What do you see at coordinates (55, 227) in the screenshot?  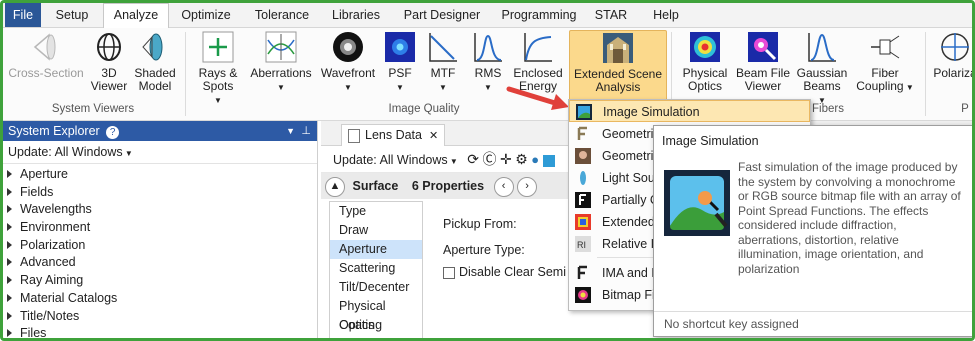 I see `tree-item-label: Environment` at bounding box center [55, 227].